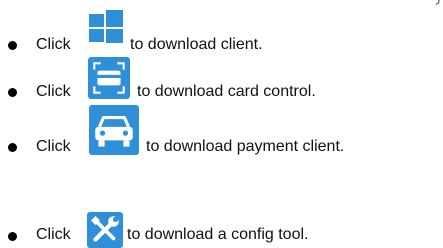 The image size is (443, 248). Describe the element at coordinates (109, 78) in the screenshot. I see `card-icon` at that location.